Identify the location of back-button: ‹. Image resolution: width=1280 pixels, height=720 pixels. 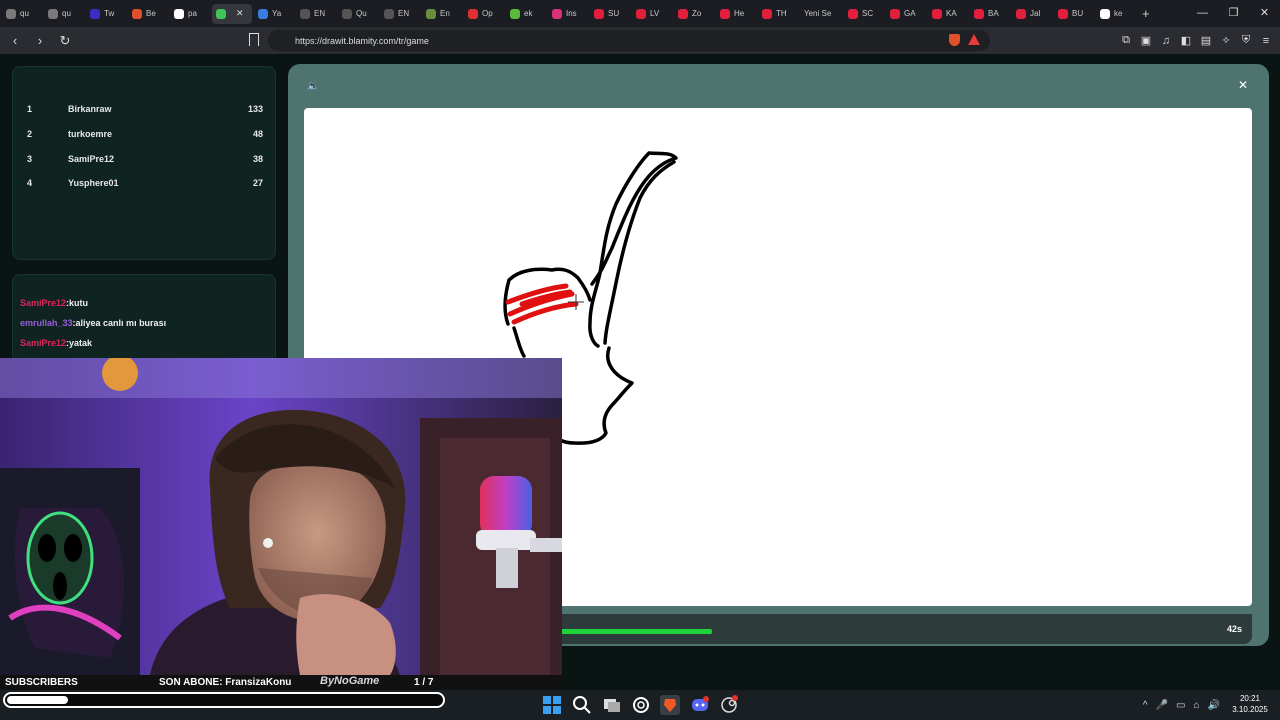
(15, 40).